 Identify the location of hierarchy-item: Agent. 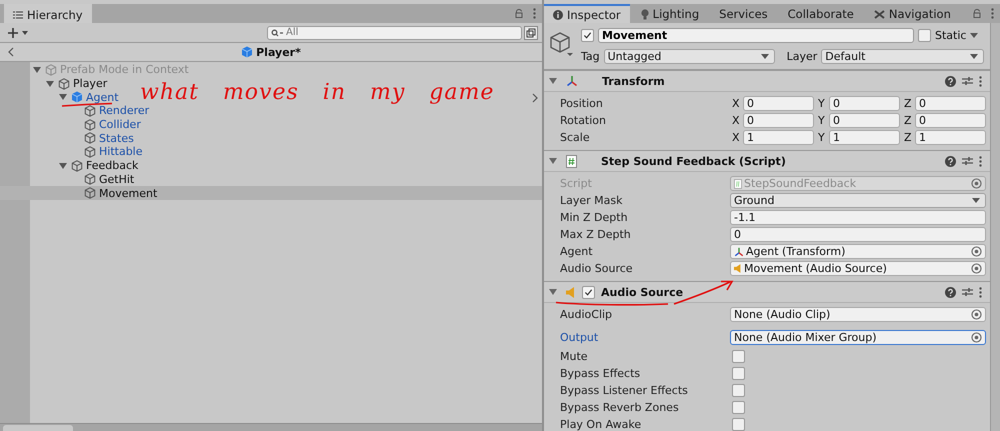
(89, 97).